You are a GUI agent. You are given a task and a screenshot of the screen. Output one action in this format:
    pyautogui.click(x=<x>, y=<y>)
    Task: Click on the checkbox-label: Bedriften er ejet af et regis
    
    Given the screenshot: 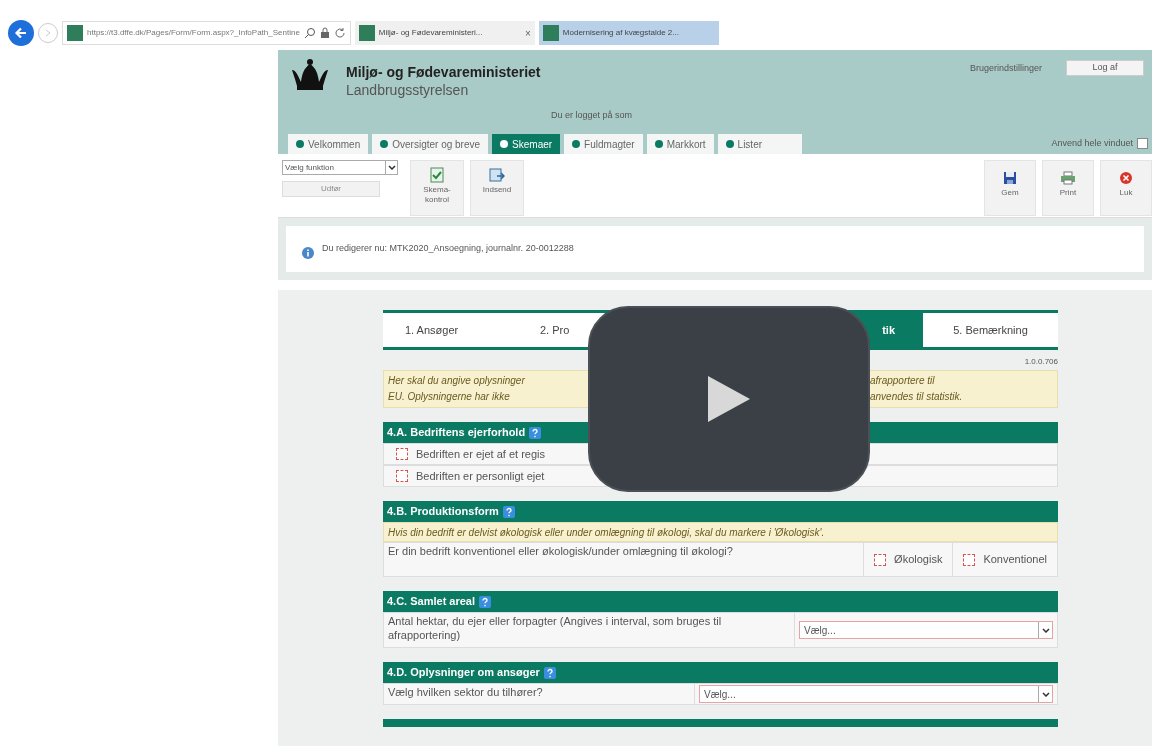 What is the action you would take?
    pyautogui.click(x=480, y=454)
    